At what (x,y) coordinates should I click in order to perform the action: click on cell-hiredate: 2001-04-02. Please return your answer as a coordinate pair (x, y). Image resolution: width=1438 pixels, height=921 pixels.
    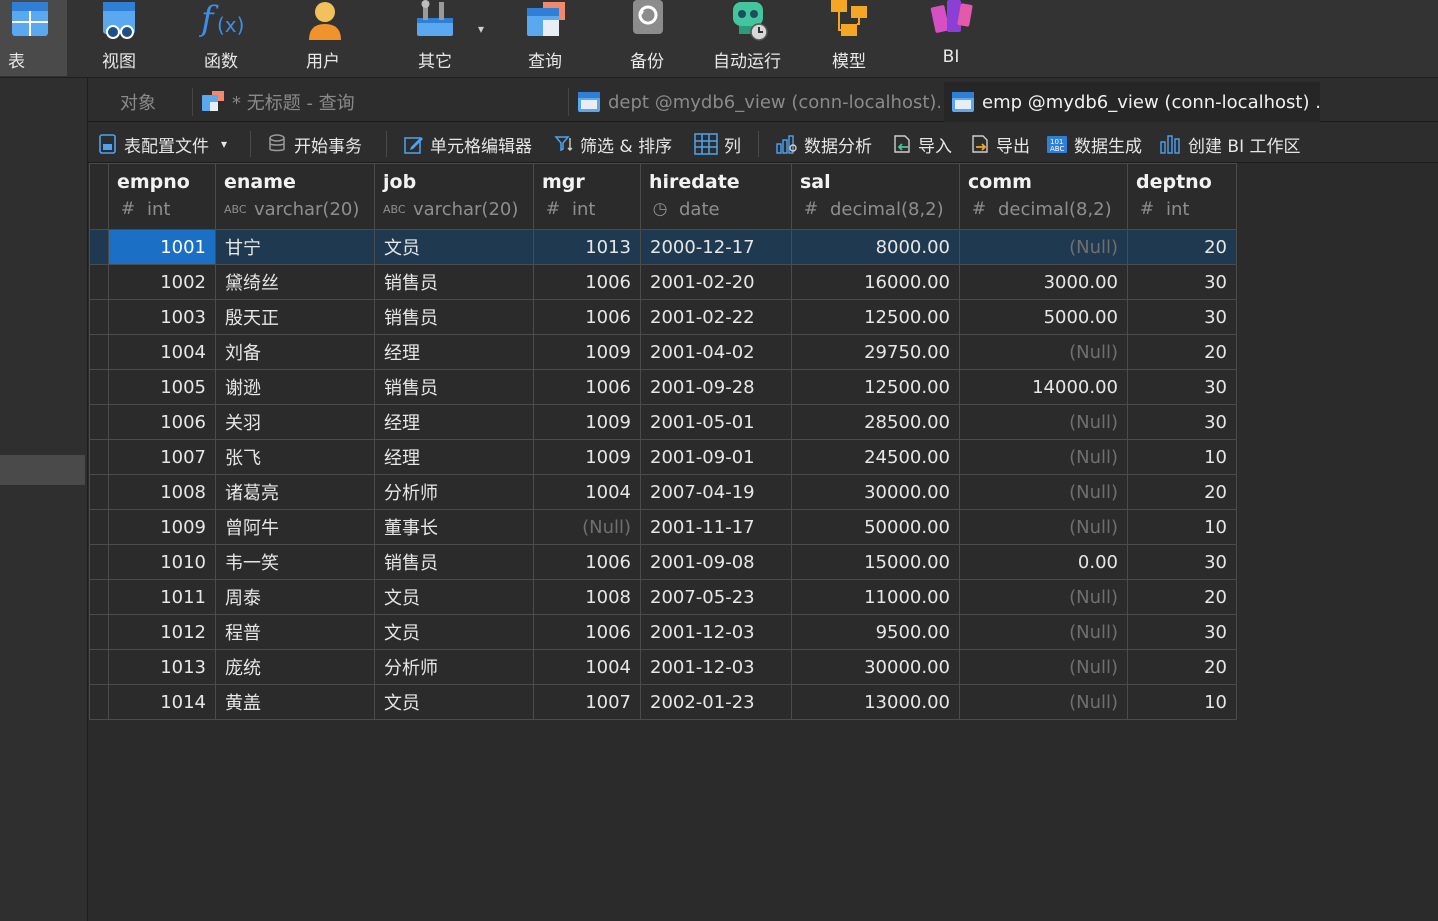
    Looking at the image, I should click on (716, 352).